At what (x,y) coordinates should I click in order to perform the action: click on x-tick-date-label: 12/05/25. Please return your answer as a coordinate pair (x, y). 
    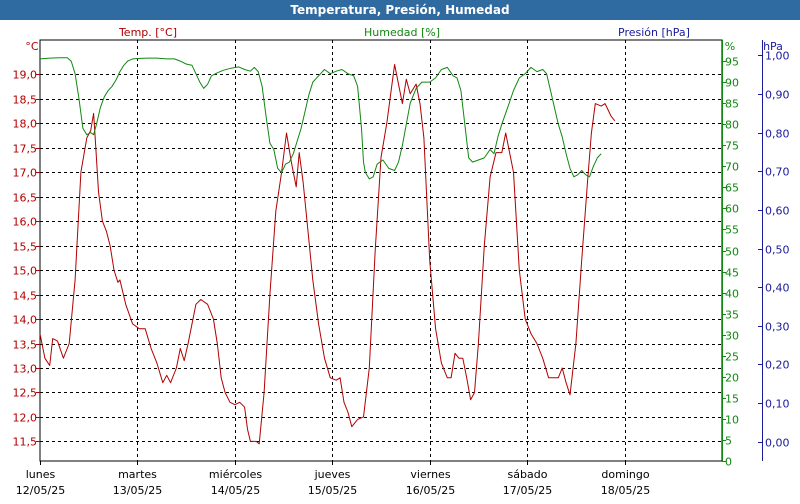
    Looking at the image, I should click on (40, 490).